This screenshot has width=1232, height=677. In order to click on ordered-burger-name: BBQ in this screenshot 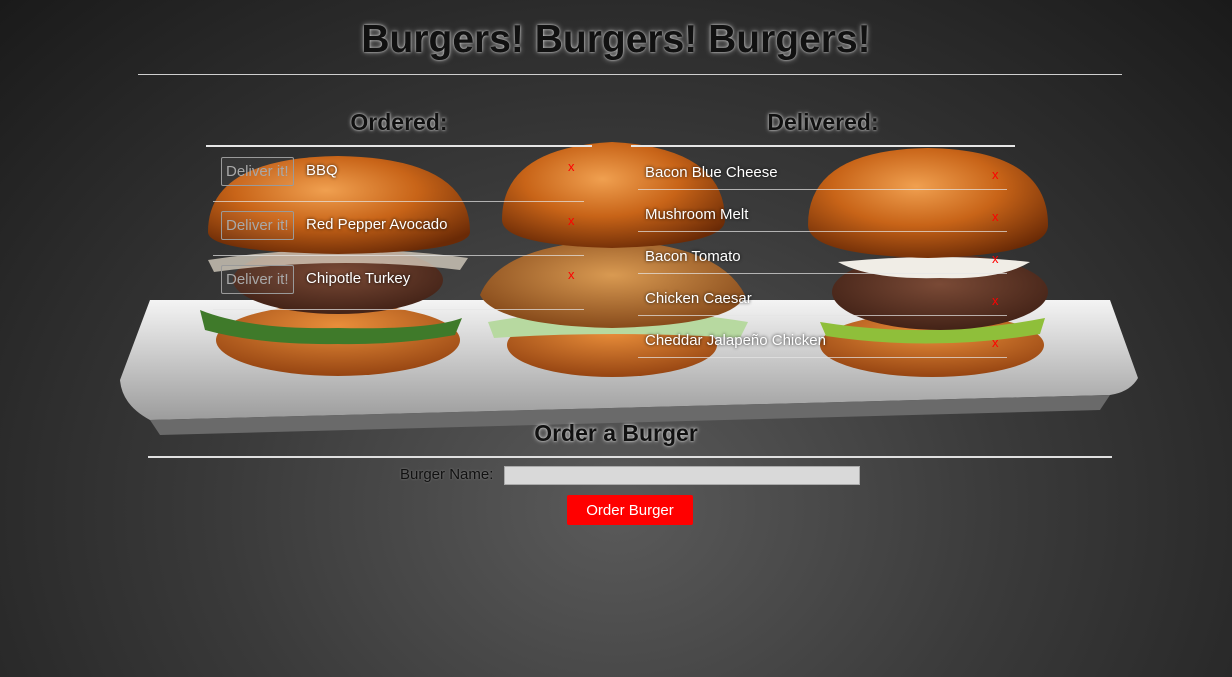, I will do `click(322, 170)`.